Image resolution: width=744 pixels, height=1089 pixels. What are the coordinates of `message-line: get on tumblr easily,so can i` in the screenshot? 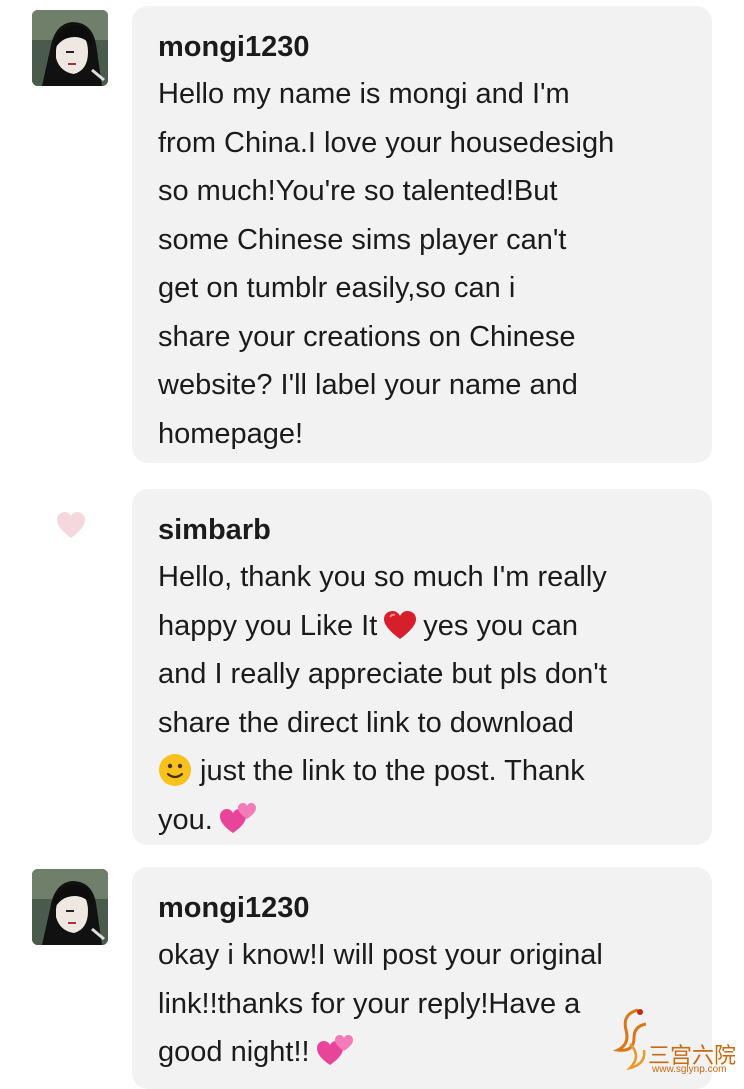 It's located at (337, 288).